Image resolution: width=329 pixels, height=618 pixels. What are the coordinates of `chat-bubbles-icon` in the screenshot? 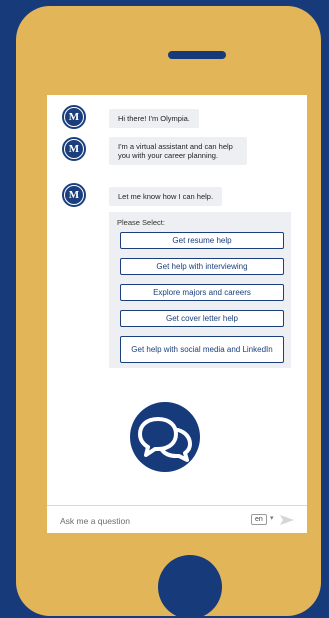 It's located at (165, 437).